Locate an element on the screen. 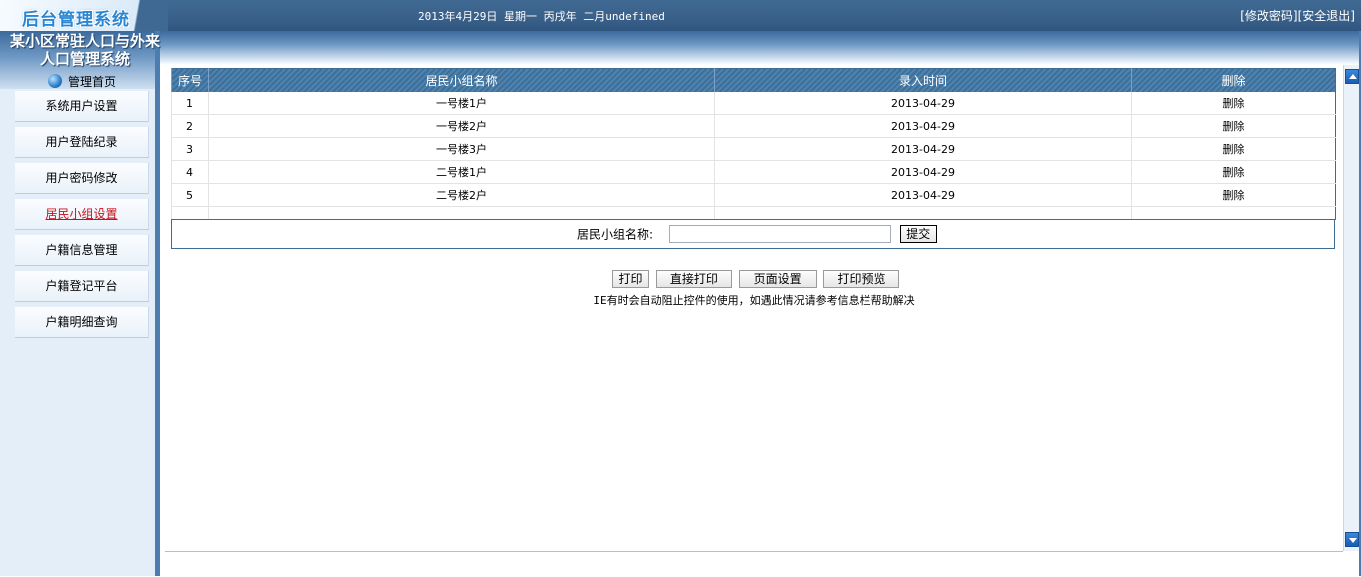  scroll-up-icon is located at coordinates (1352, 76).